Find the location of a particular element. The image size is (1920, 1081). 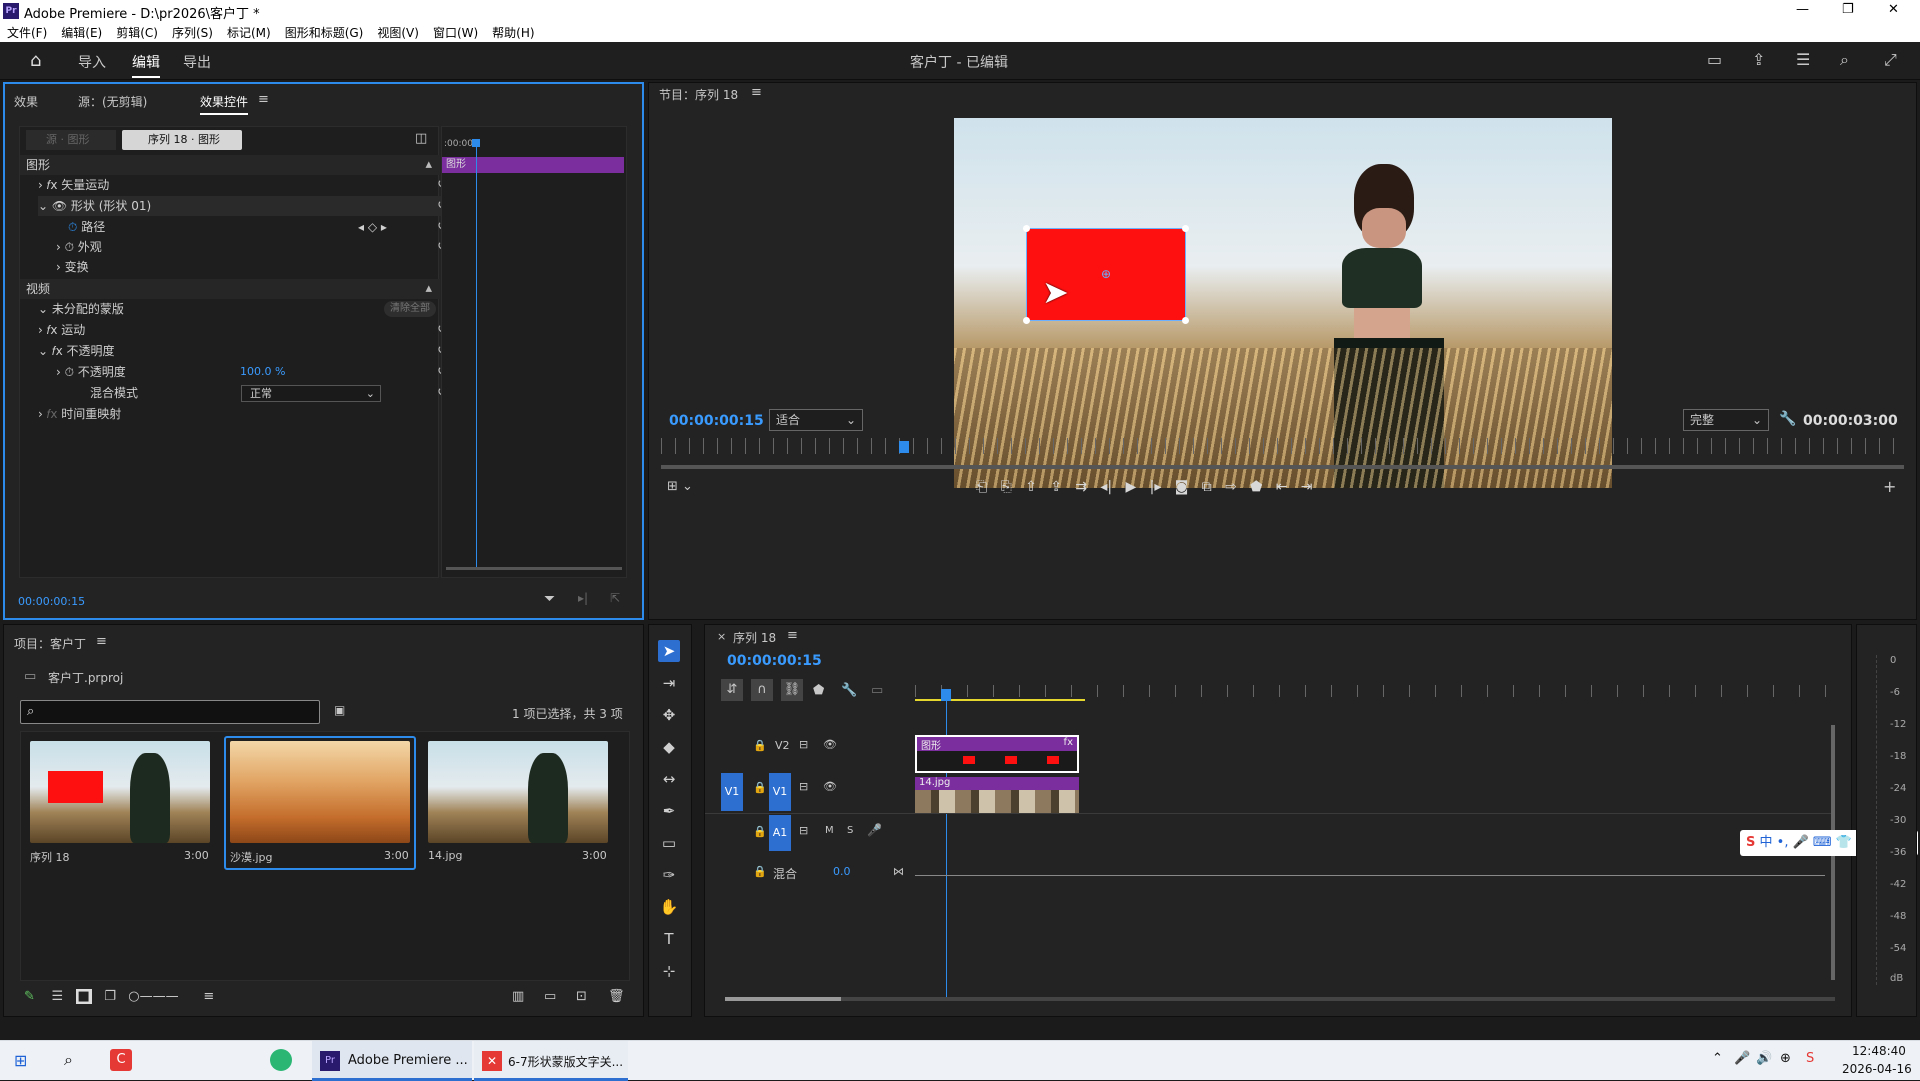

tray-volume-icon: 🔊 is located at coordinates (1764, 1058).